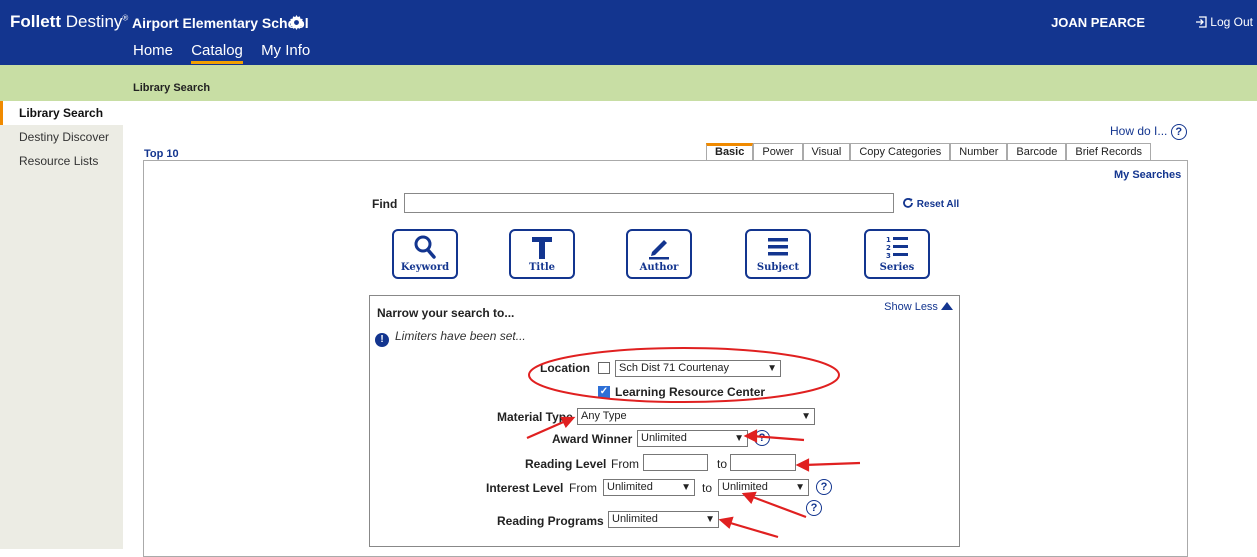 This screenshot has height=557, width=1257. Describe the element at coordinates (565, 368) in the screenshot. I see `location-label: Location` at that location.